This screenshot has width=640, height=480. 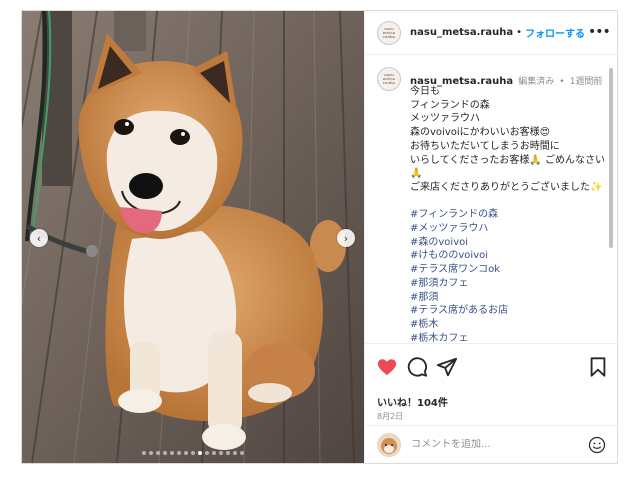 I want to click on caption-line: フィンランドの森, so click(x=450, y=105).